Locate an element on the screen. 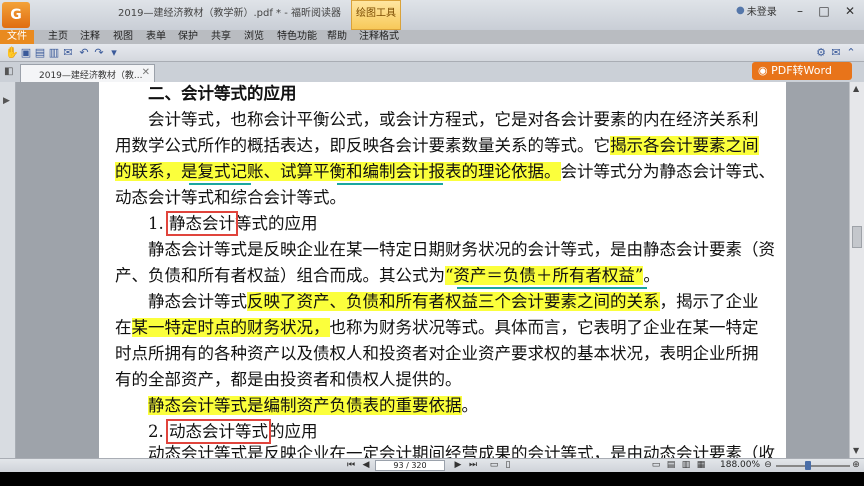 This screenshot has height=486, width=864. redo-icon: ↷ is located at coordinates (99, 53).